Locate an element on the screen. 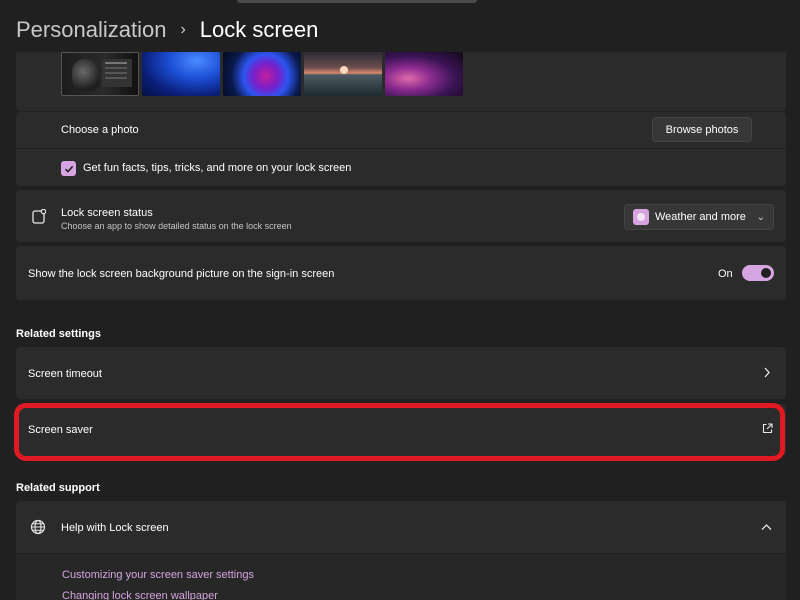 This screenshot has width=800, height=600. lock-screen-status-title: Lock screen status is located at coordinates (107, 213).